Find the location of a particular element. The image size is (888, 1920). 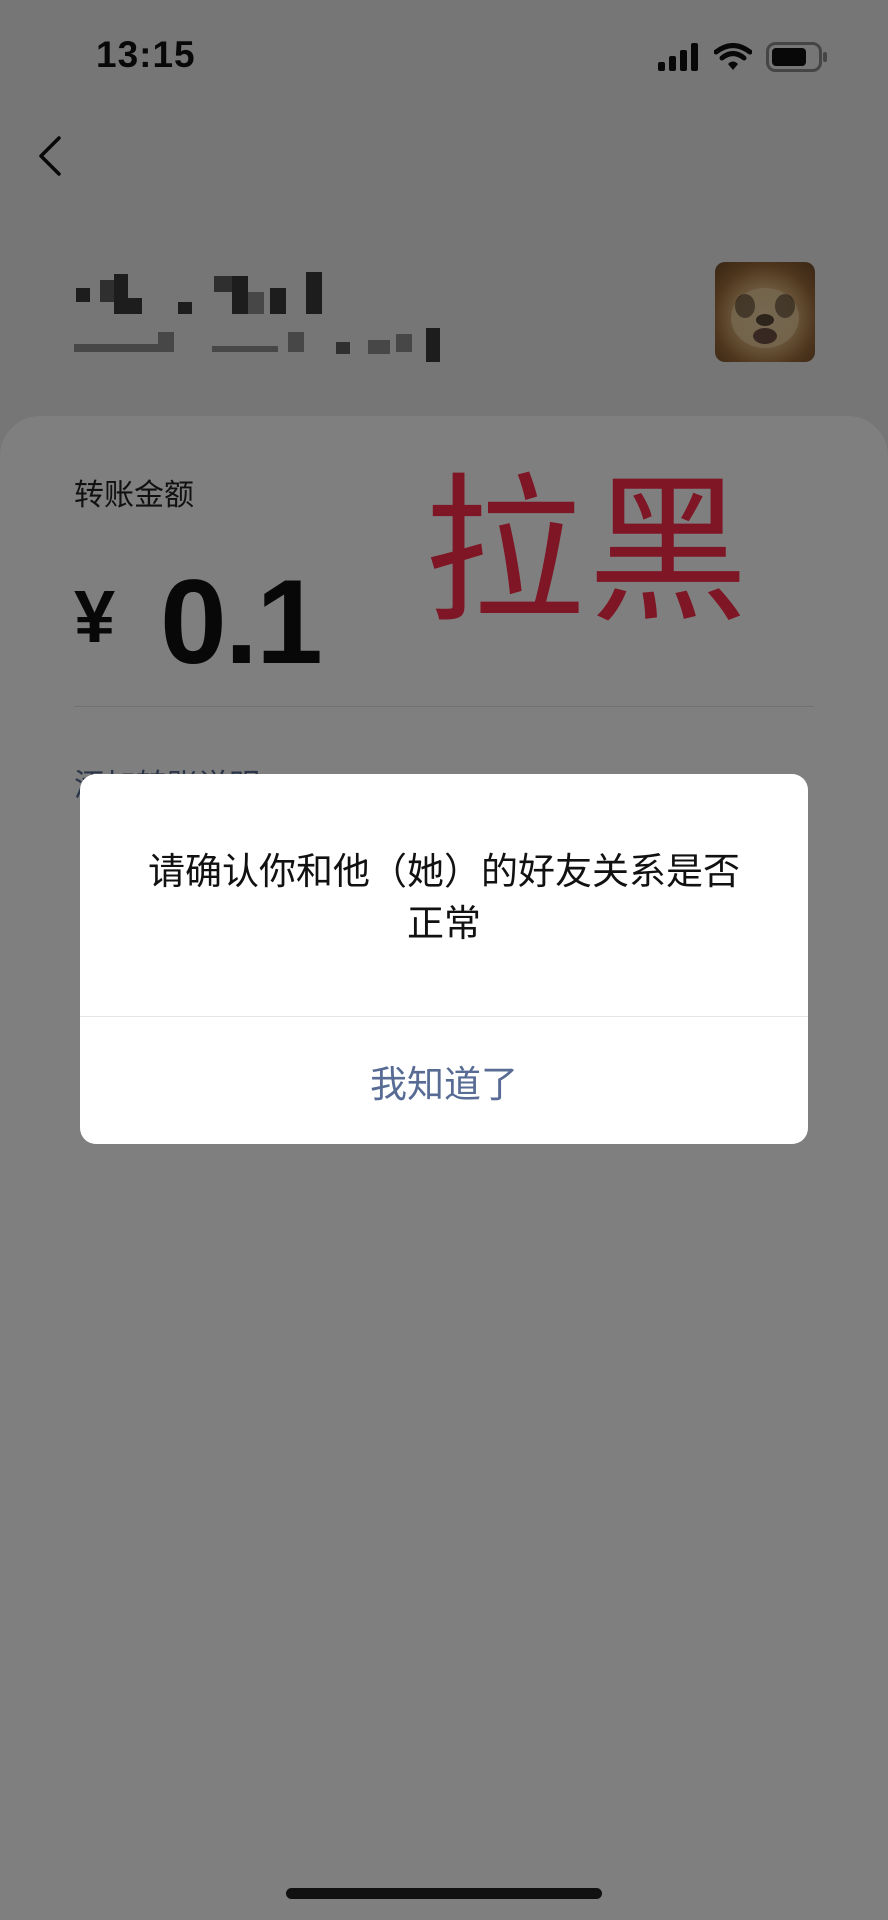

home-indicator is located at coordinates (444, 1893).